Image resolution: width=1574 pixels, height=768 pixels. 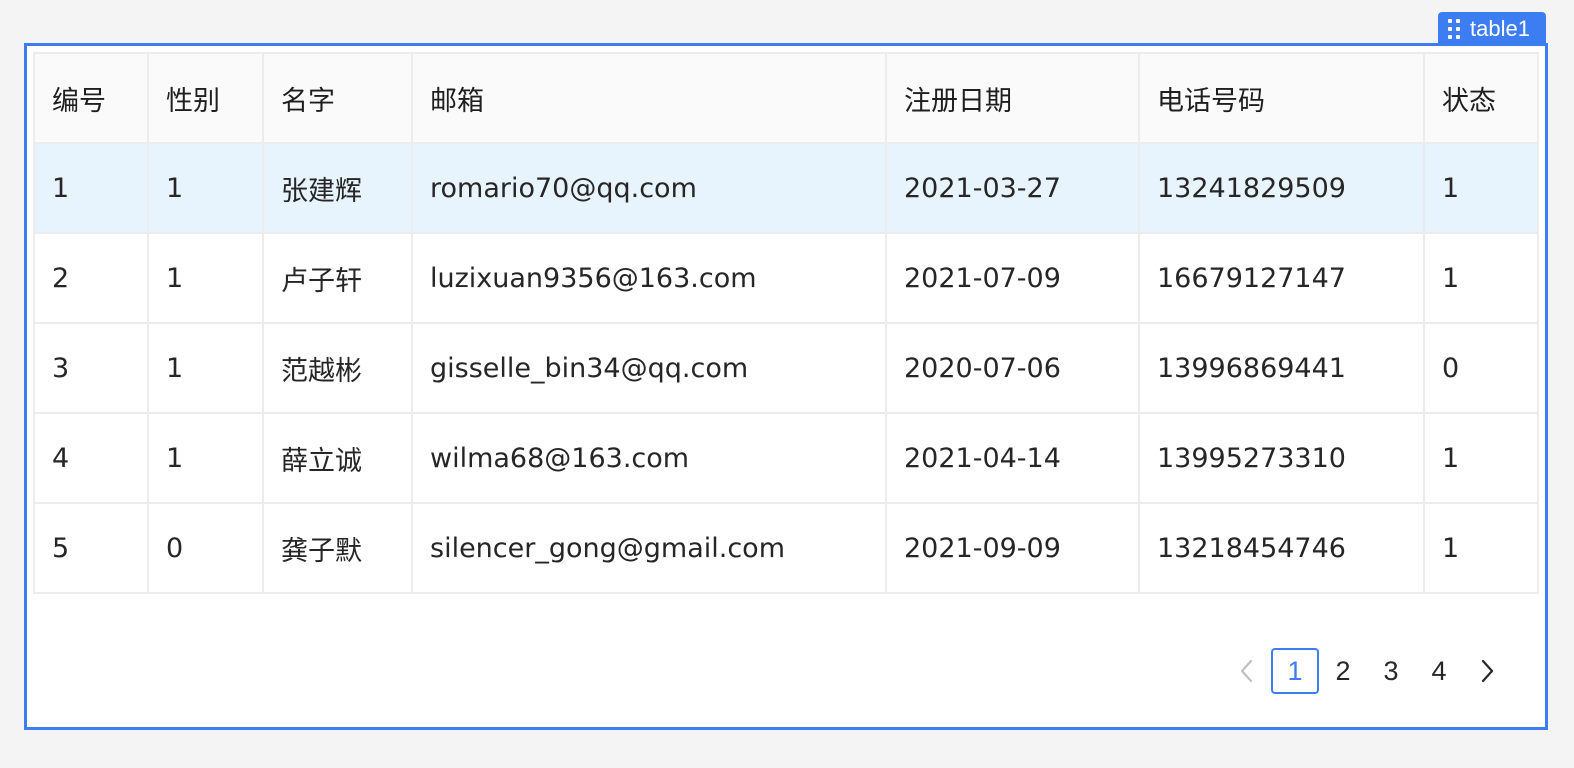 I want to click on table-cell: 2021-03-27, so click(x=1012, y=188).